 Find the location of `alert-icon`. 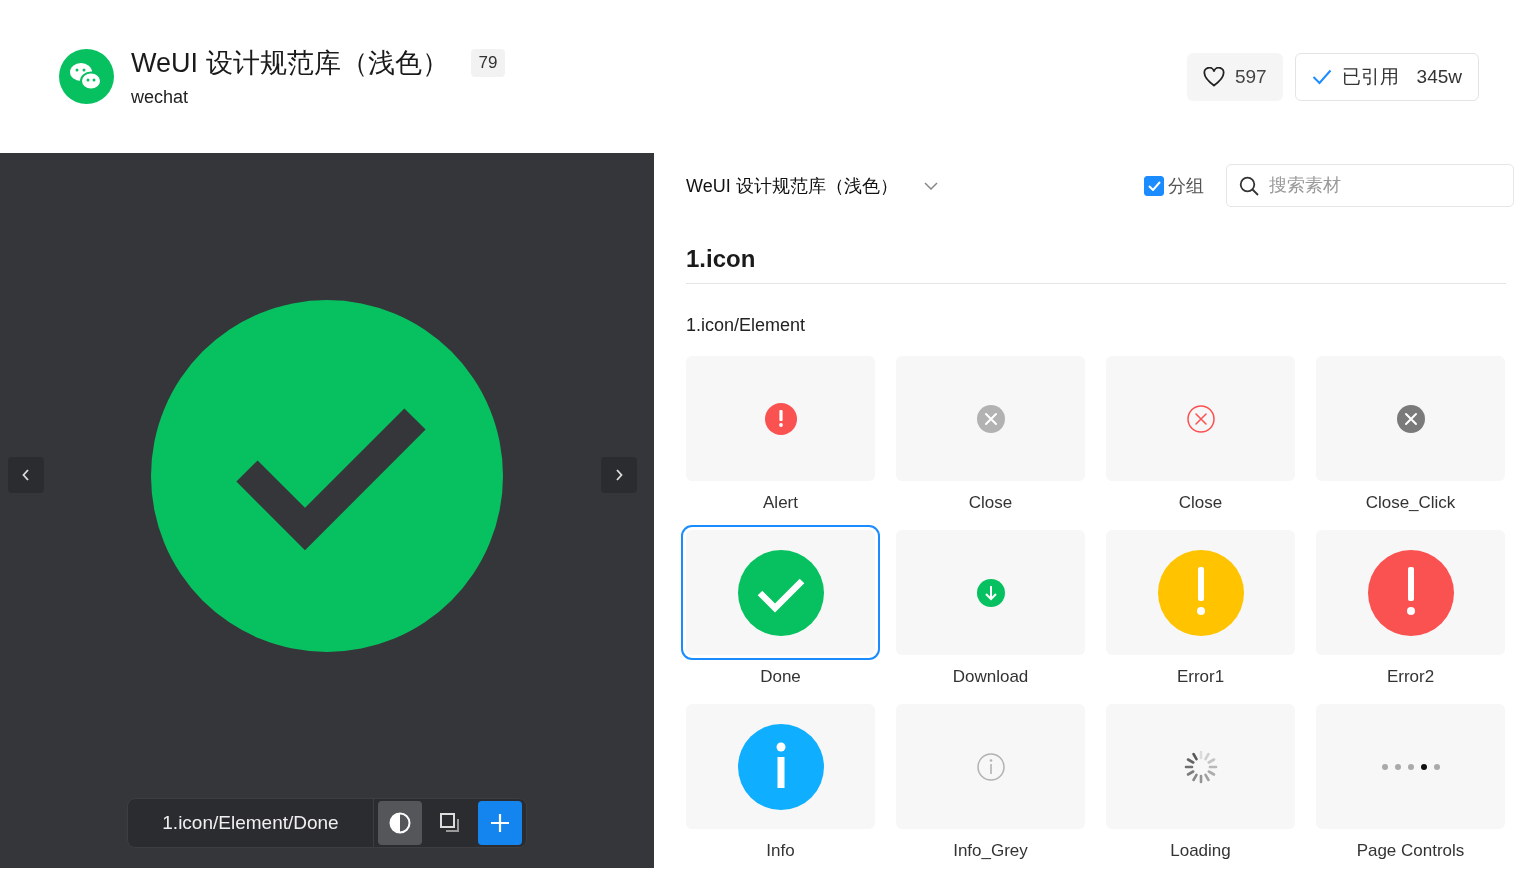

alert-icon is located at coordinates (780, 418).